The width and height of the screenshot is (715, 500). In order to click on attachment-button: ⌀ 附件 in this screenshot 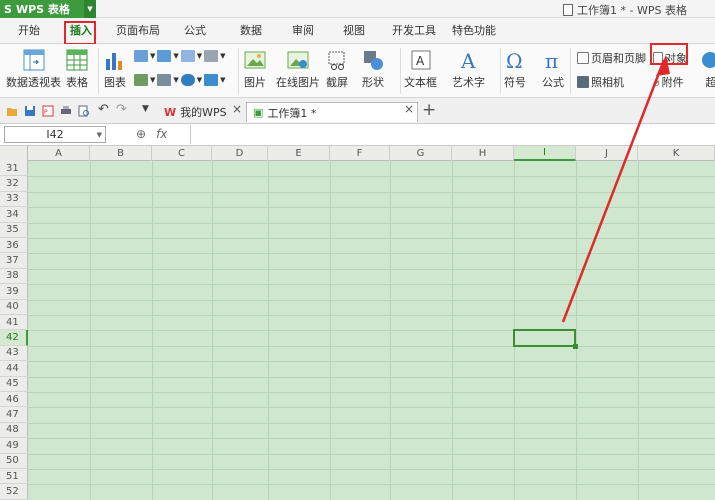, I will do `click(668, 82)`.